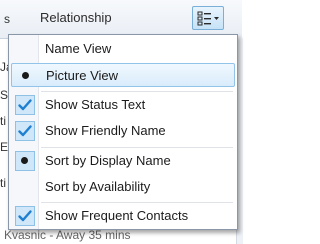 This screenshot has height=244, width=320. What do you see at coordinates (123, 75) in the screenshot?
I see `menu-item-picture-view: Picture View` at bounding box center [123, 75].